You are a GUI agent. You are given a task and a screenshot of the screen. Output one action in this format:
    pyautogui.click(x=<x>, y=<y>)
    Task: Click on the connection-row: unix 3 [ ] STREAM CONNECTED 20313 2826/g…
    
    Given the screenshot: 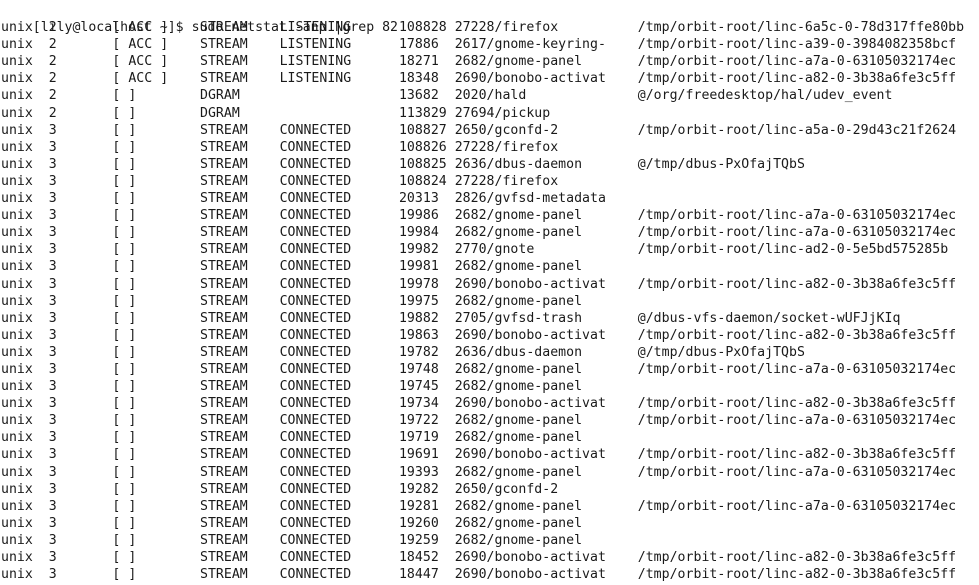 What is the action you would take?
    pyautogui.click(x=303, y=199)
    